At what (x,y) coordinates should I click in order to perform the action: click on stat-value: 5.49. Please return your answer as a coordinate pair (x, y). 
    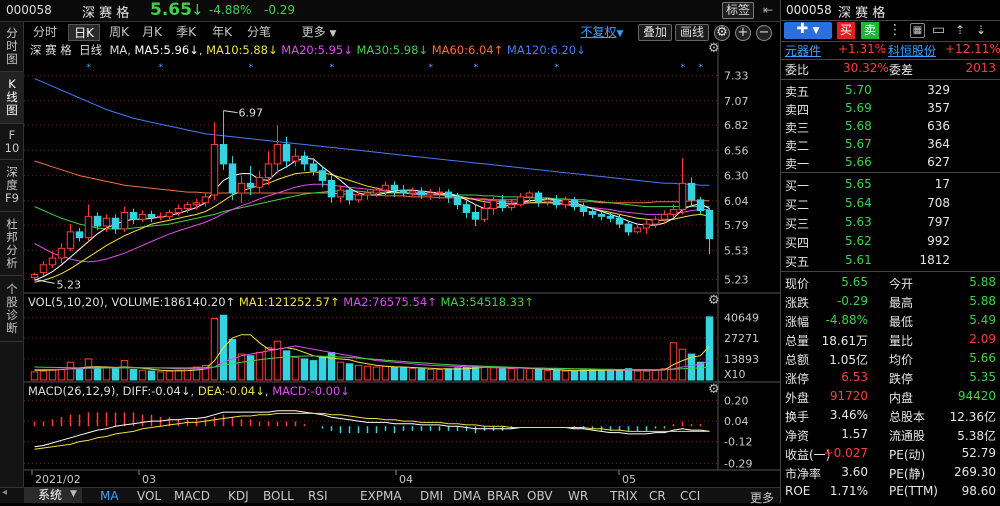
    Looking at the image, I should click on (982, 320).